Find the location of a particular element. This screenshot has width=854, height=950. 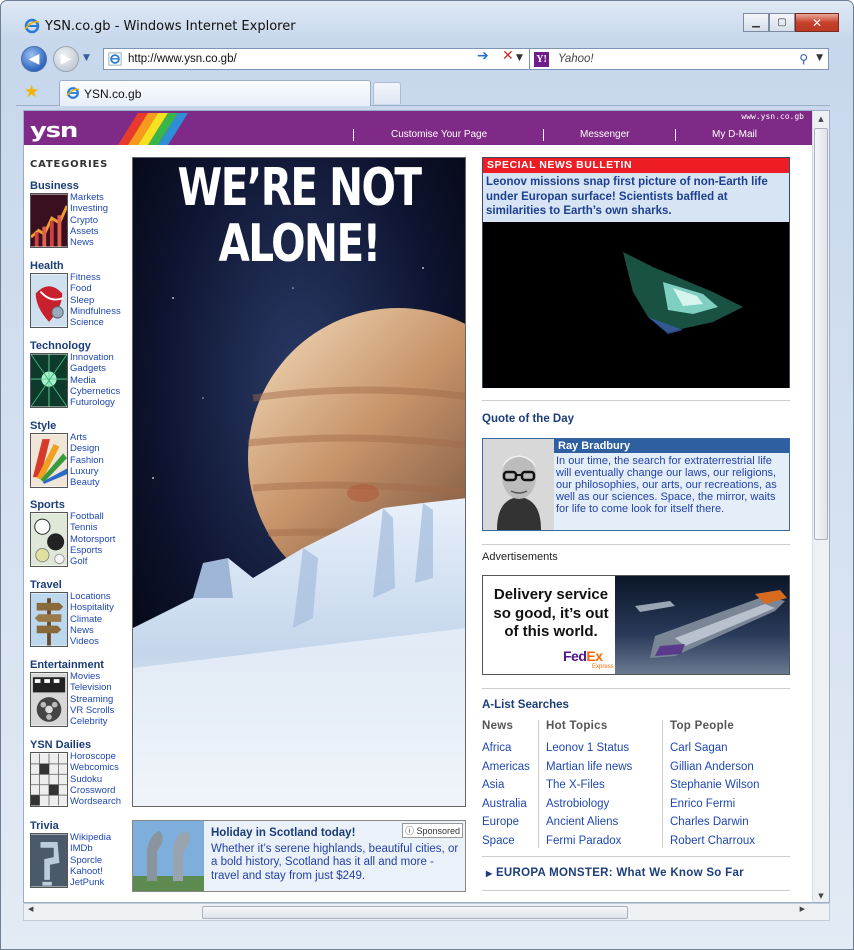

link-fitness: Fitness is located at coordinates (95, 277).